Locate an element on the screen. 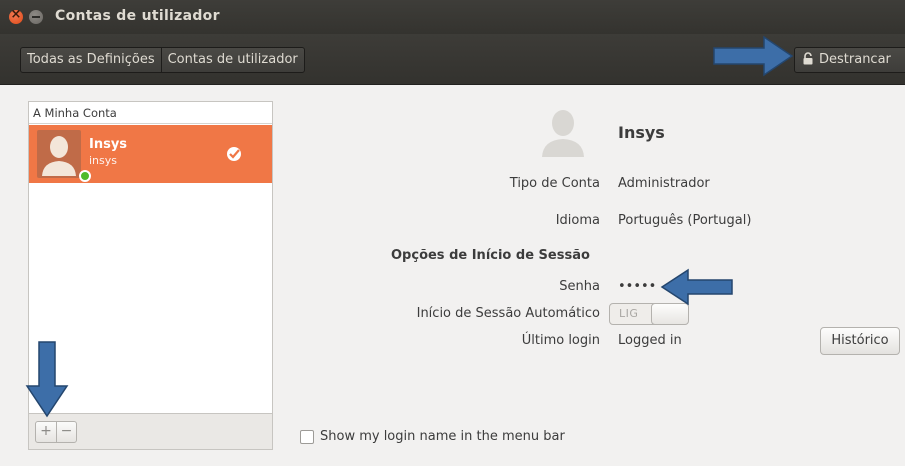  language-label: Idioma is located at coordinates (577, 220).